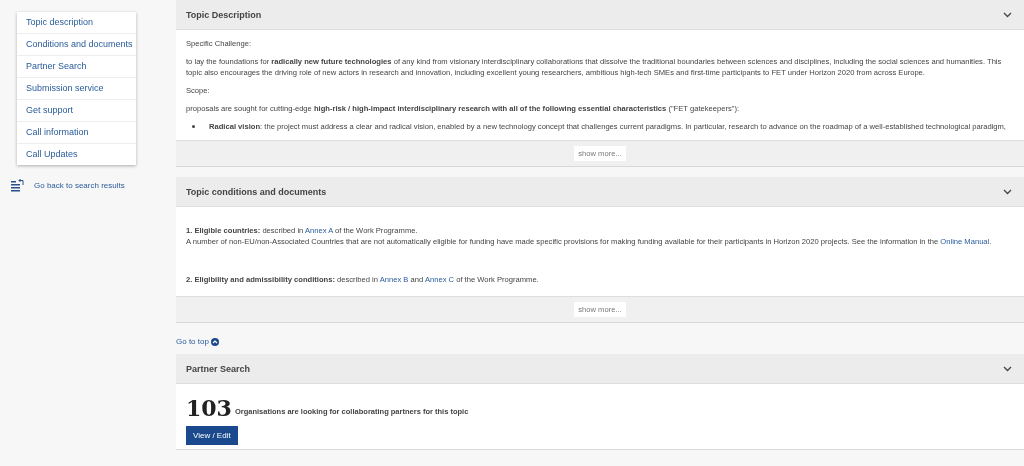  What do you see at coordinates (76, 111) in the screenshot?
I see `sidebar-item: Get support` at bounding box center [76, 111].